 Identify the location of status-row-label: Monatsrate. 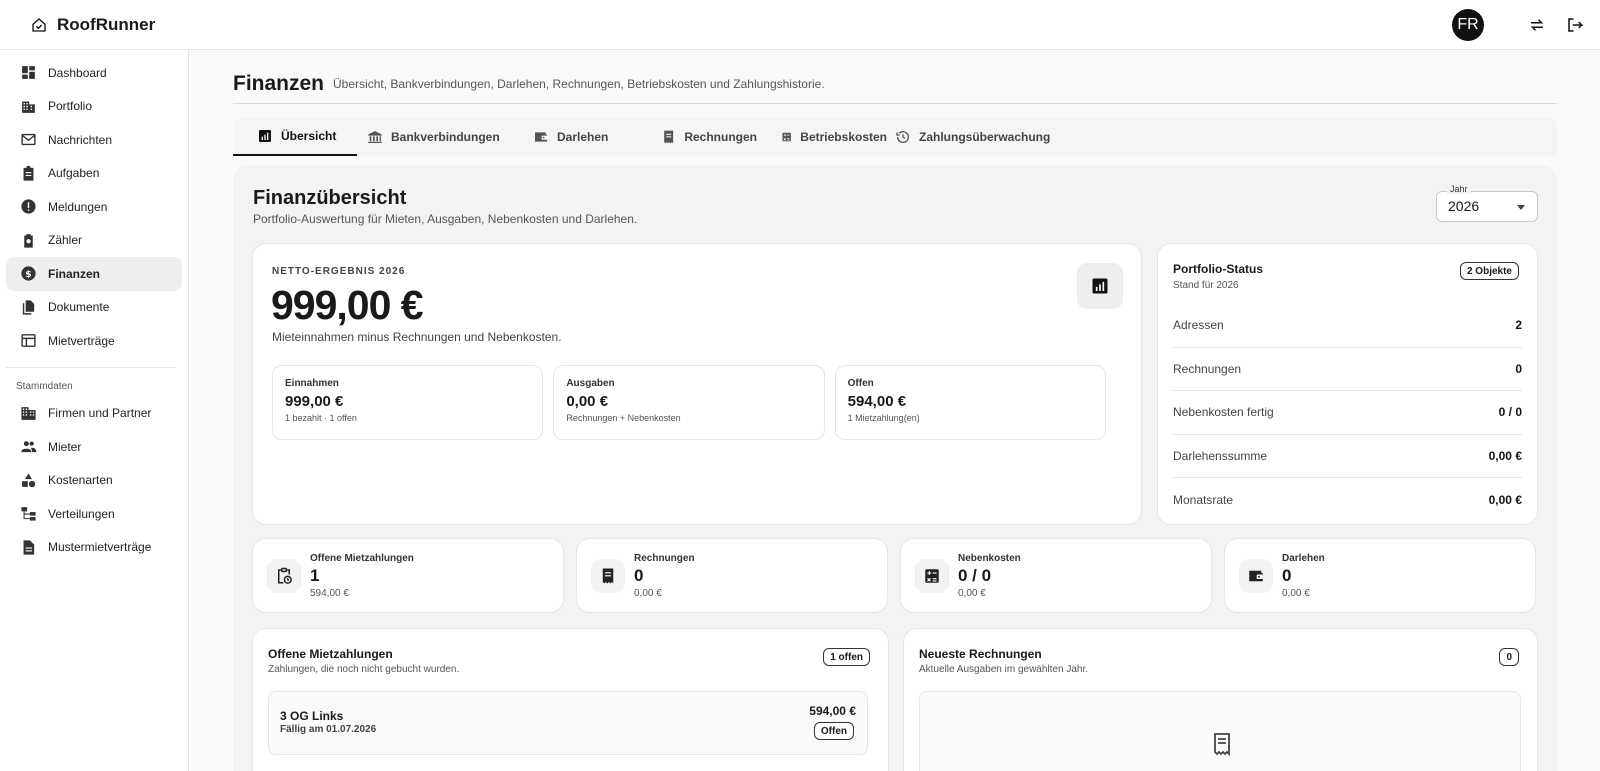
(1203, 499).